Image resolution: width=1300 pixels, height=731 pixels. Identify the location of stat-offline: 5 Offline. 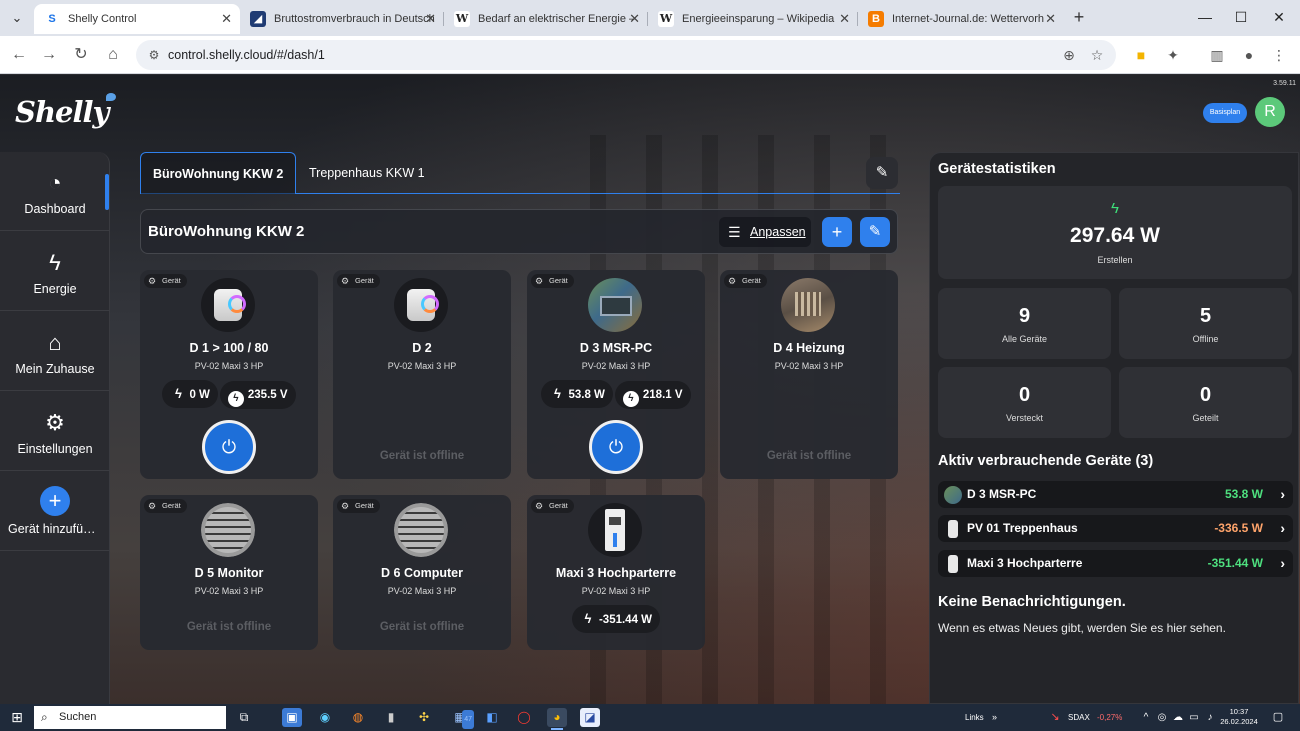
(1205, 323).